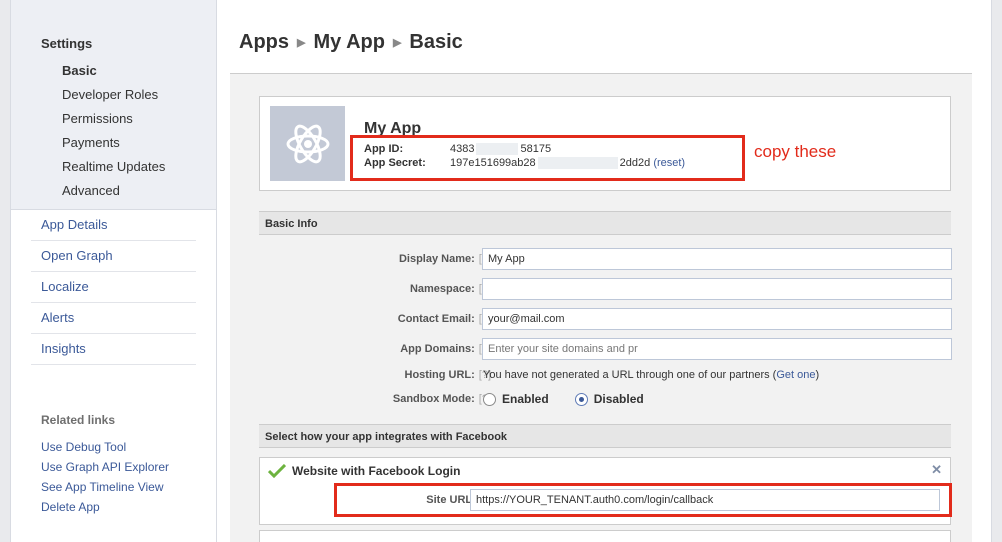  I want to click on related-link-debug-tool: Use Debug Tool, so click(128, 449).